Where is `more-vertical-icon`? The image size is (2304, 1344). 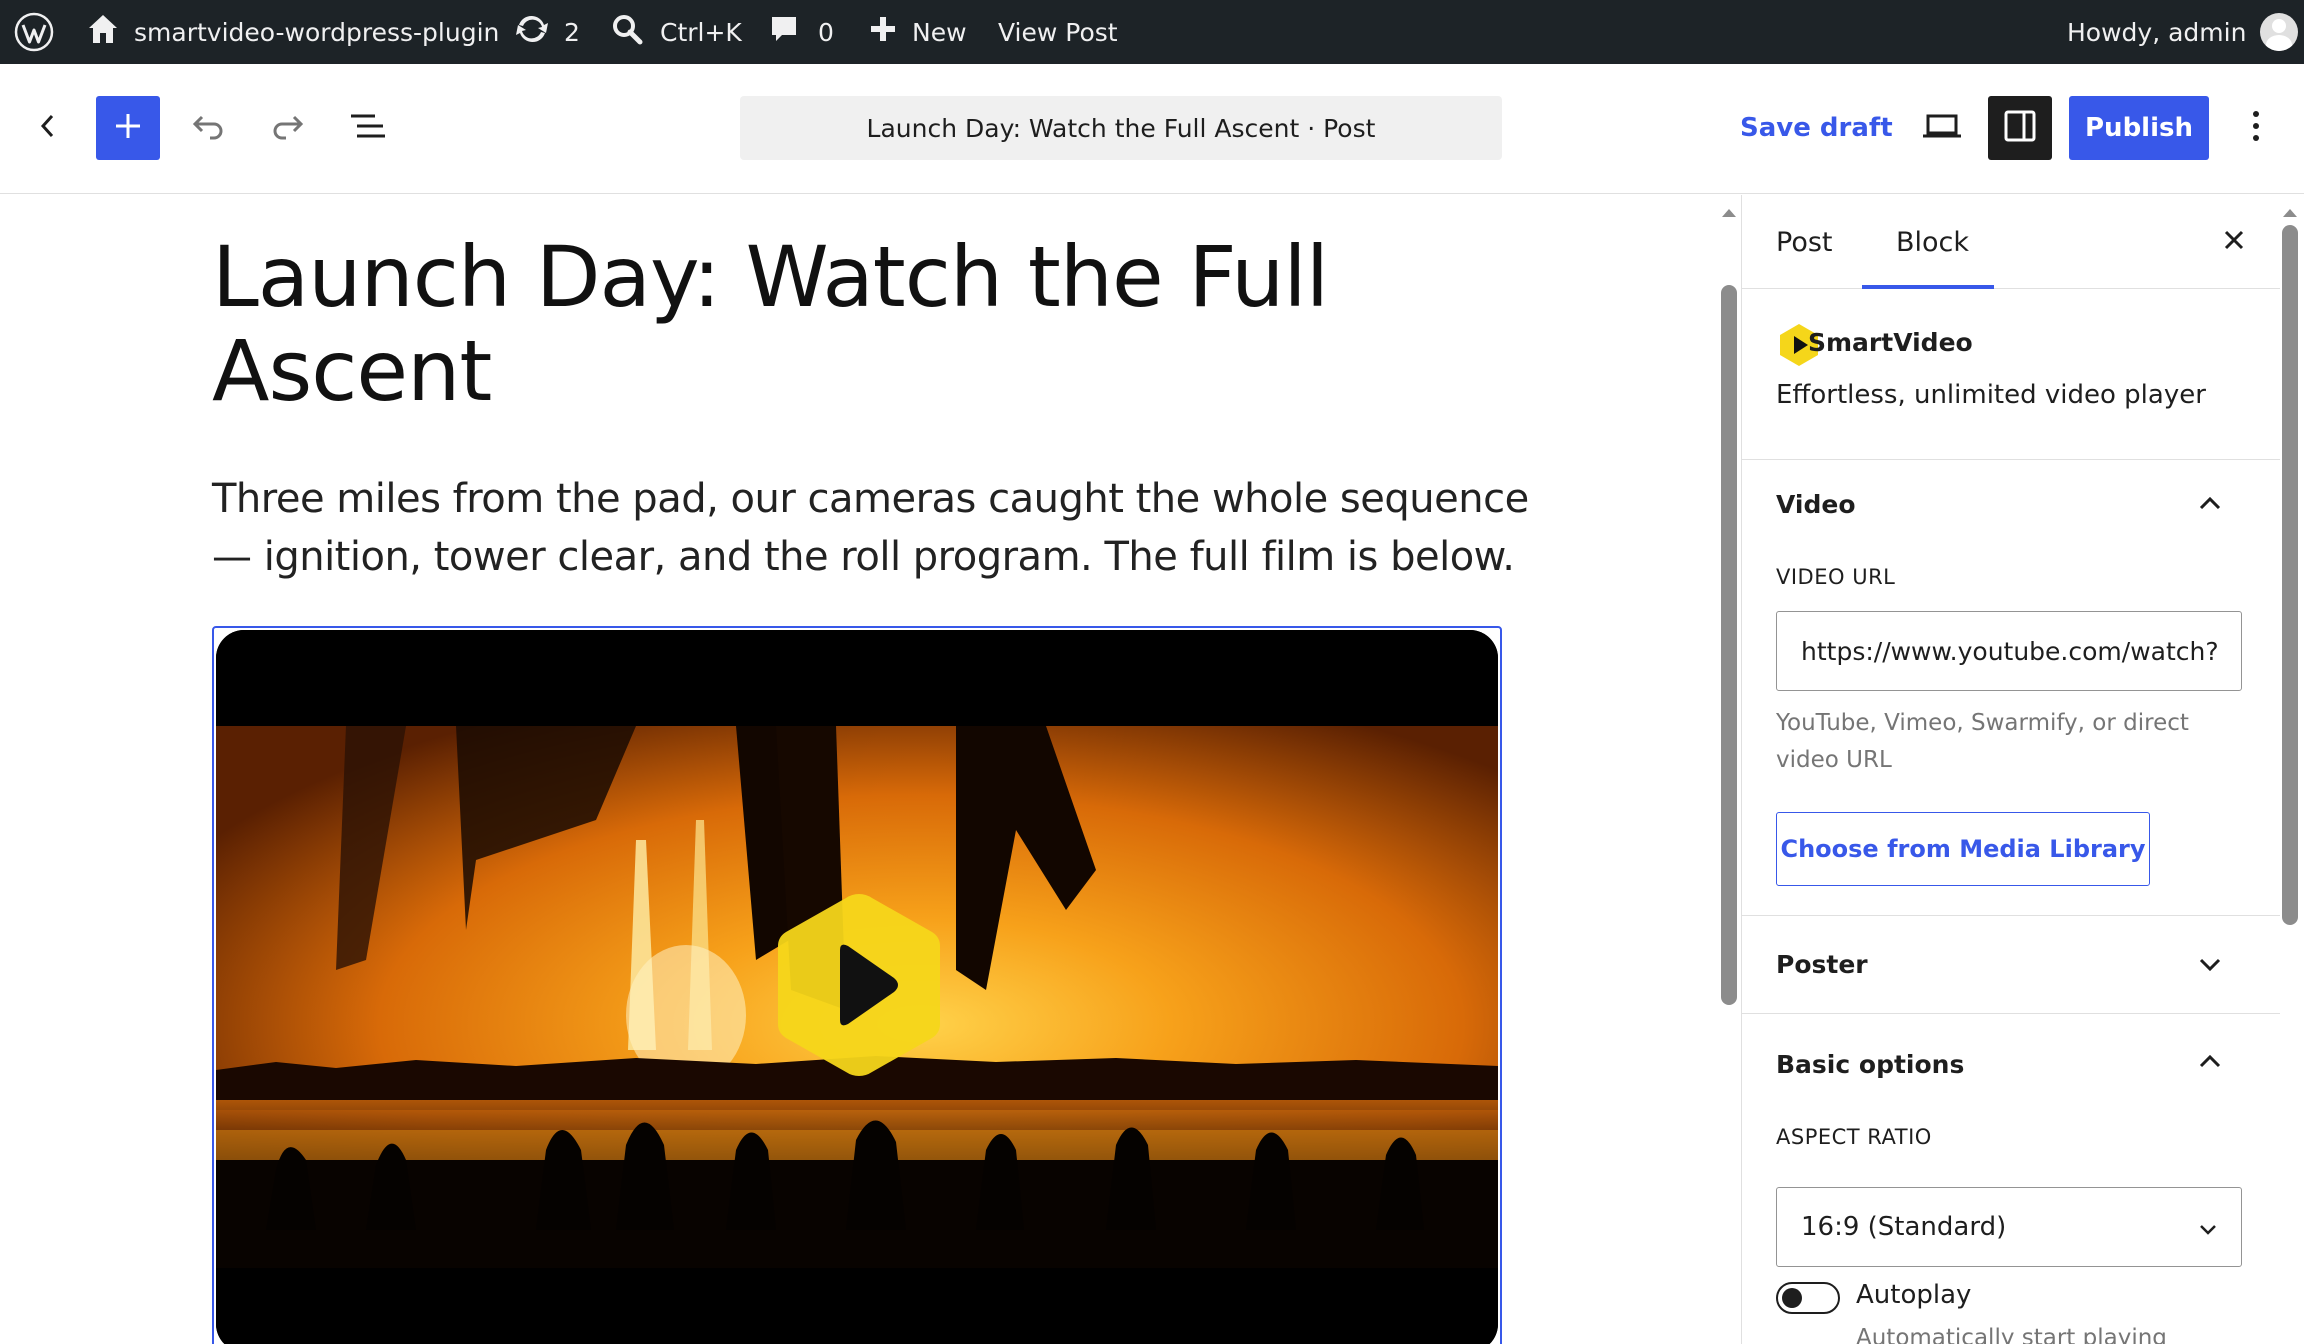 more-vertical-icon is located at coordinates (2256, 128).